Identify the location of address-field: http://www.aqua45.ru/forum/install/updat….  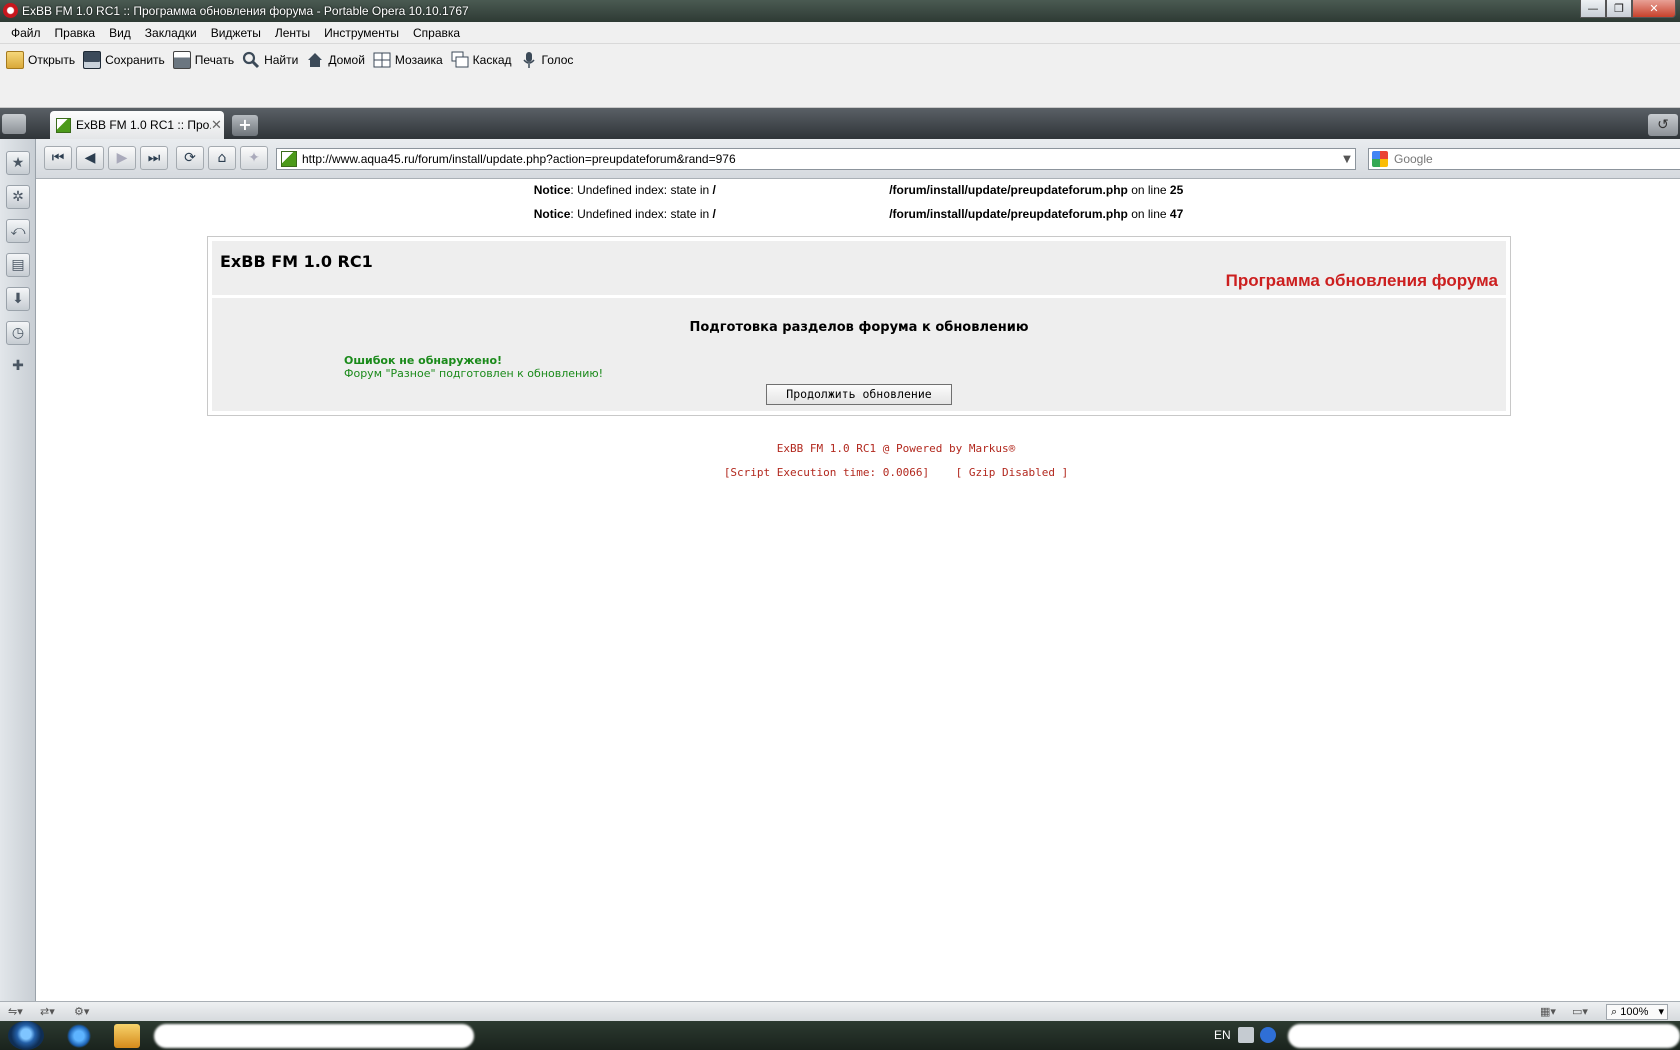
(816, 159).